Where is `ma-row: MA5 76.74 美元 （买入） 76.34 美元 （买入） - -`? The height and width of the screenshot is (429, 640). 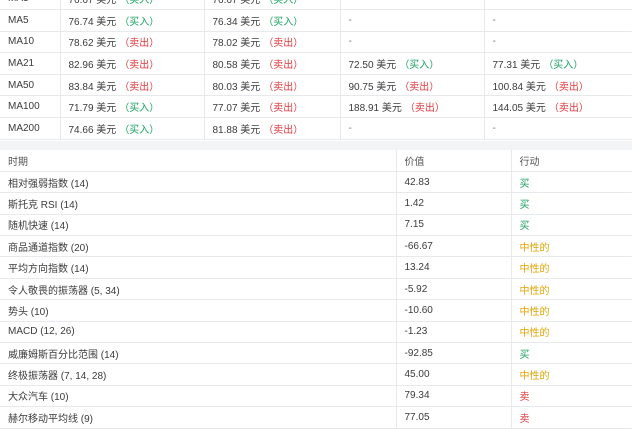
ma-row: MA5 76.74 美元 （买入） 76.34 美元 （买入） - - is located at coordinates (316, 20).